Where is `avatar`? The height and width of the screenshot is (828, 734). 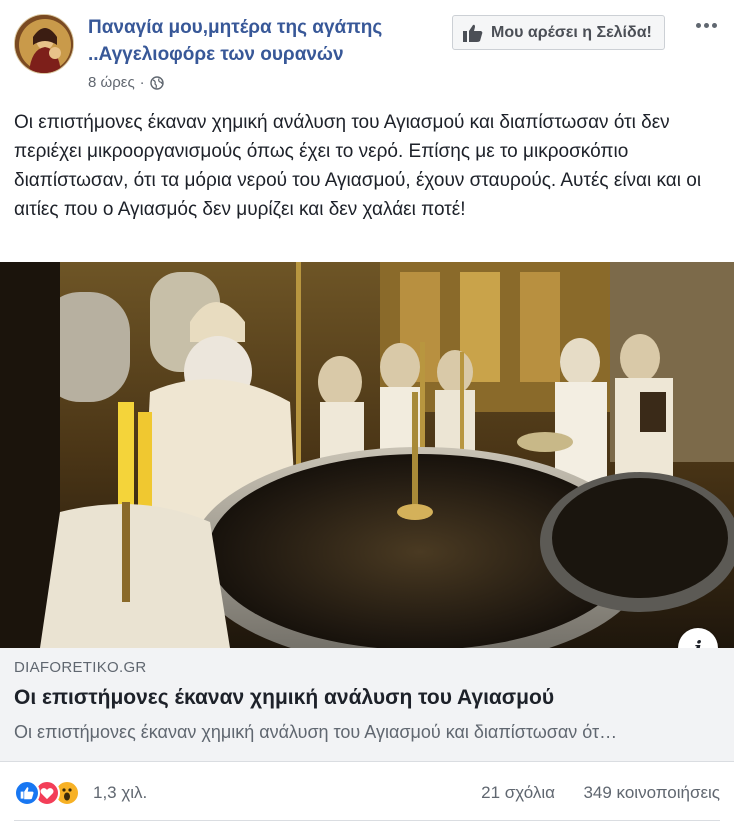 avatar is located at coordinates (44, 44).